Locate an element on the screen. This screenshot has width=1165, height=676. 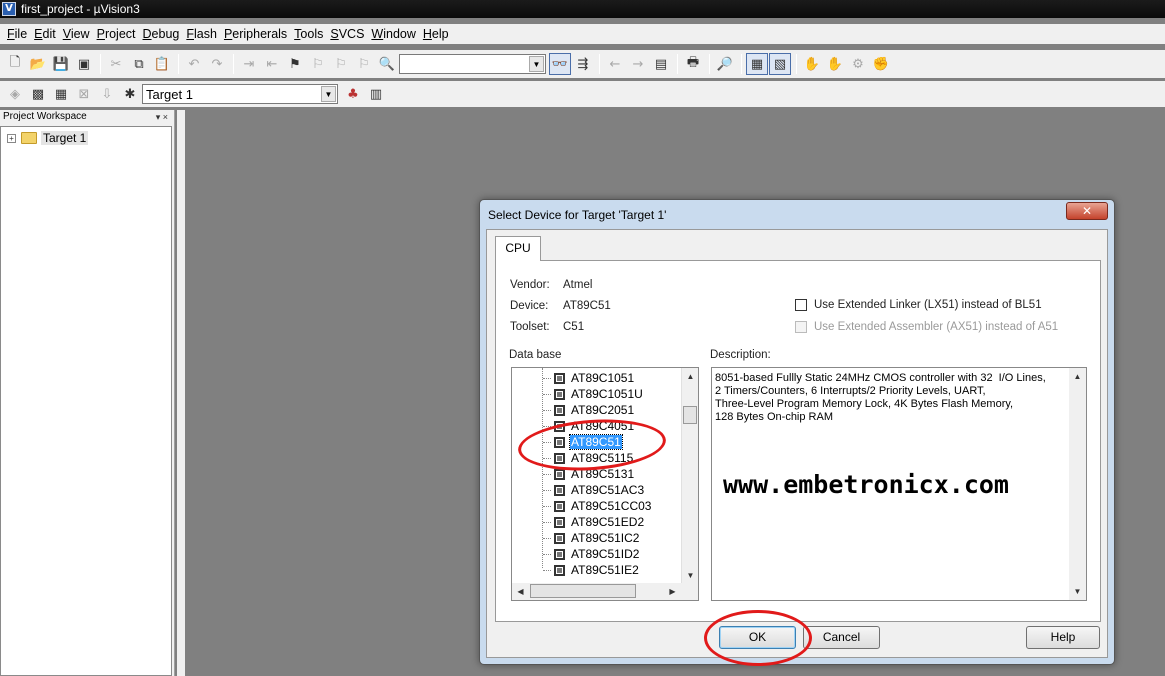
indent-icon: ⇥ is located at coordinates (249, 64).